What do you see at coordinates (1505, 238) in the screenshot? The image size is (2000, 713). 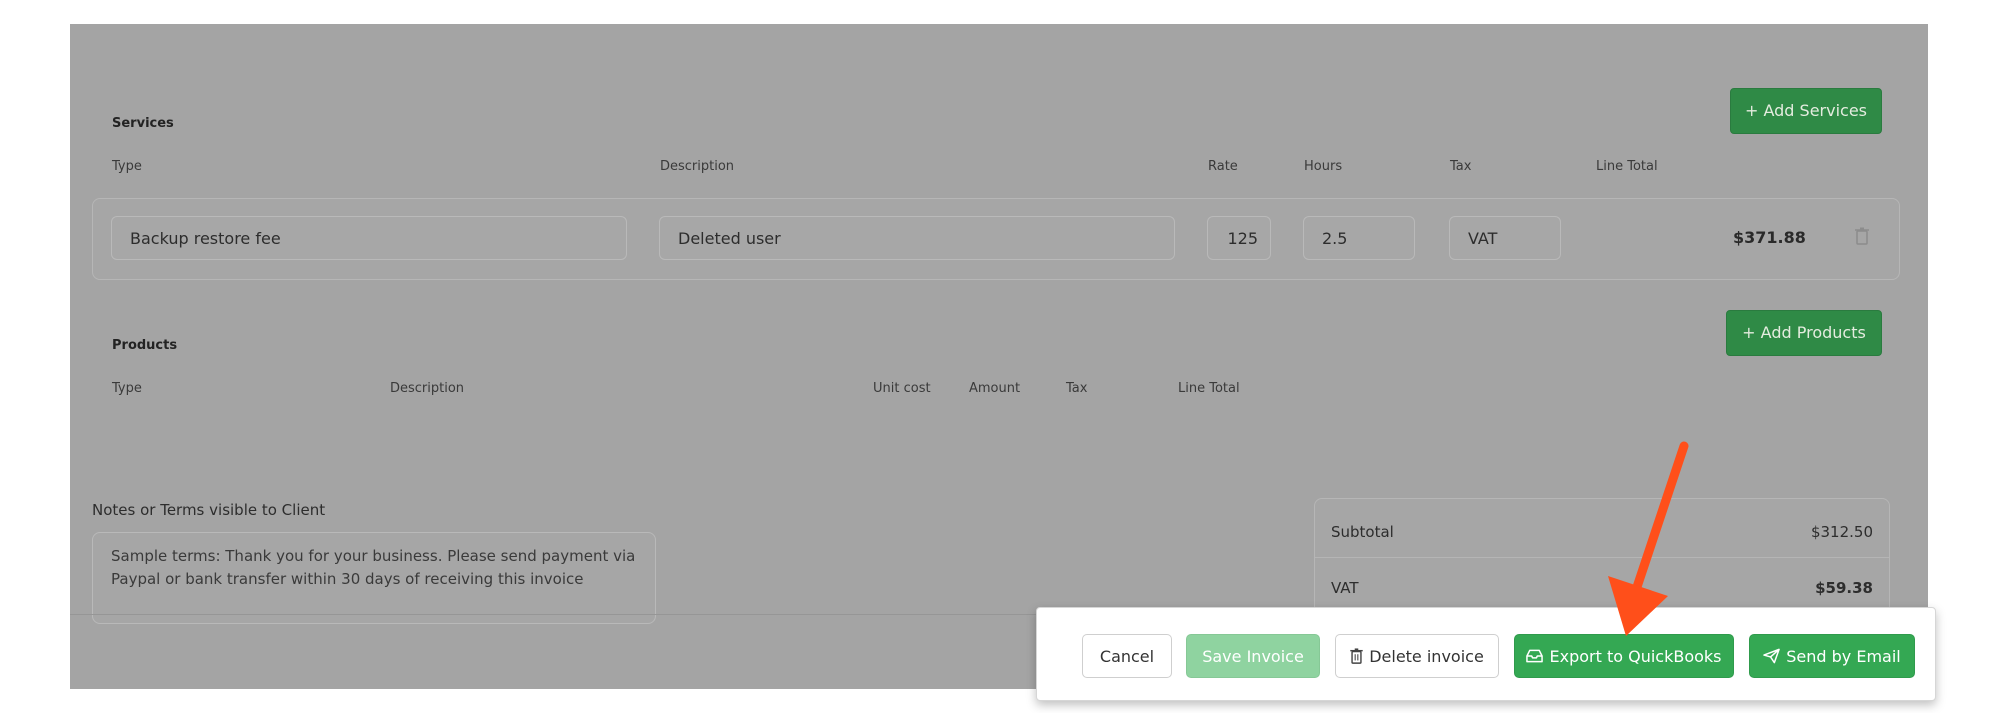 I see `service-tax-select: VAT` at bounding box center [1505, 238].